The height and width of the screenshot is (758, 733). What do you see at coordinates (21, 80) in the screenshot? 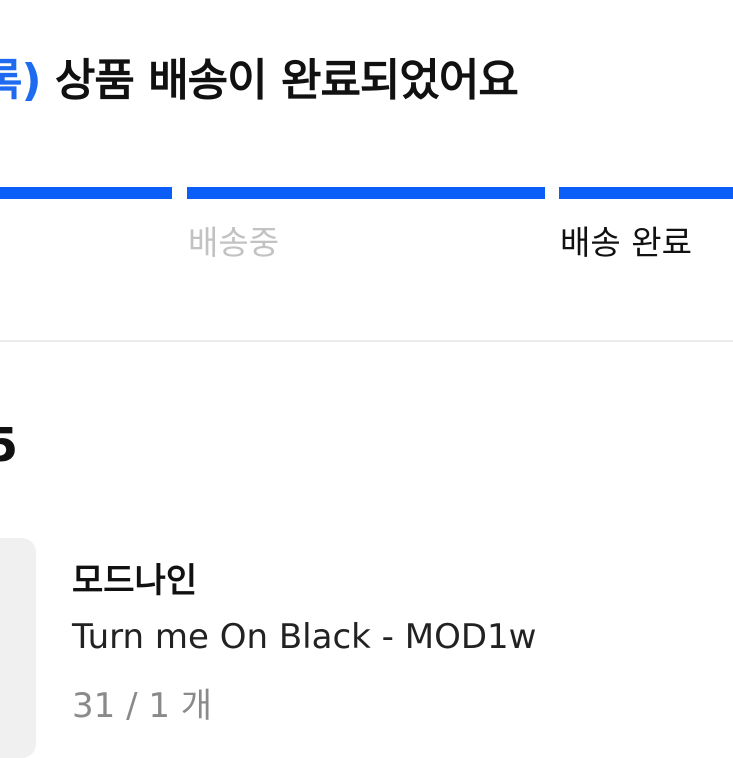
I see `title-accent: 록)` at bounding box center [21, 80].